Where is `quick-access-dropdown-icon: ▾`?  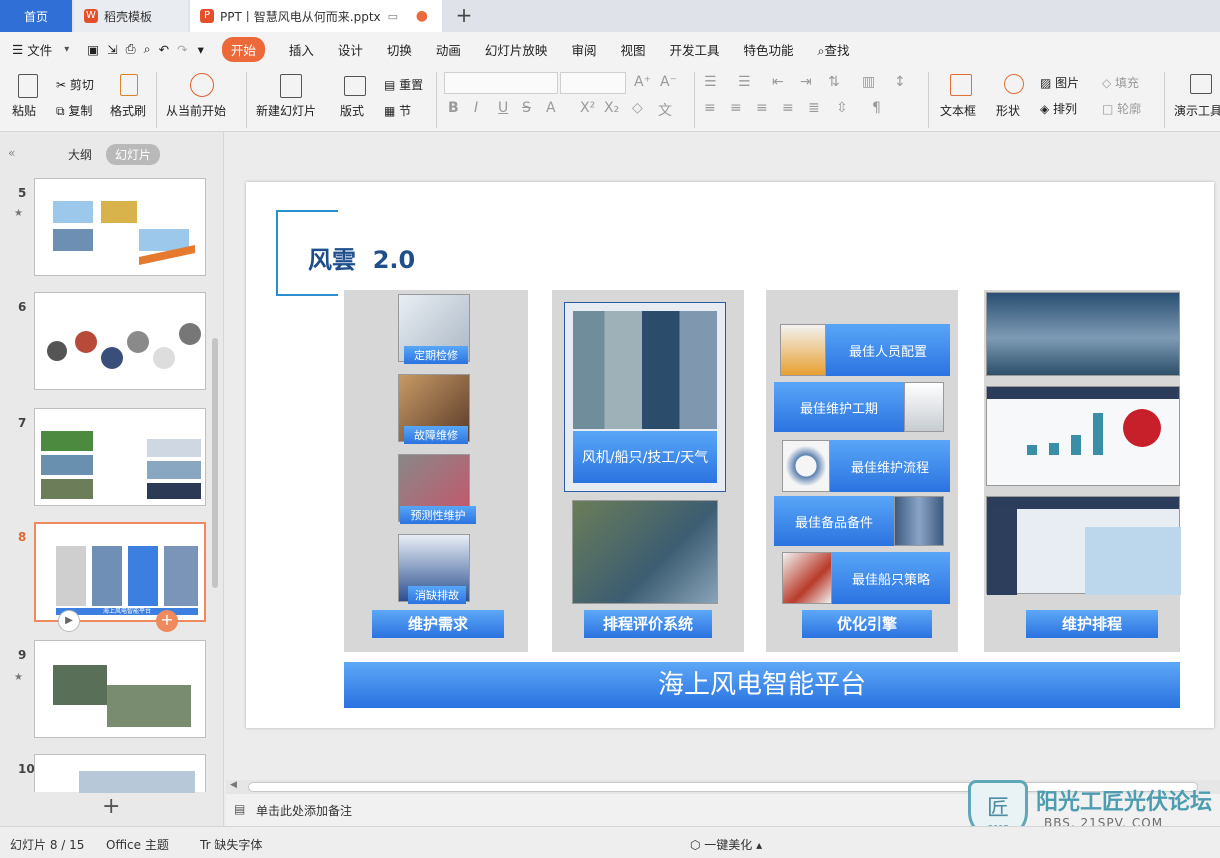
quick-access-dropdown-icon: ▾ is located at coordinates (201, 49).